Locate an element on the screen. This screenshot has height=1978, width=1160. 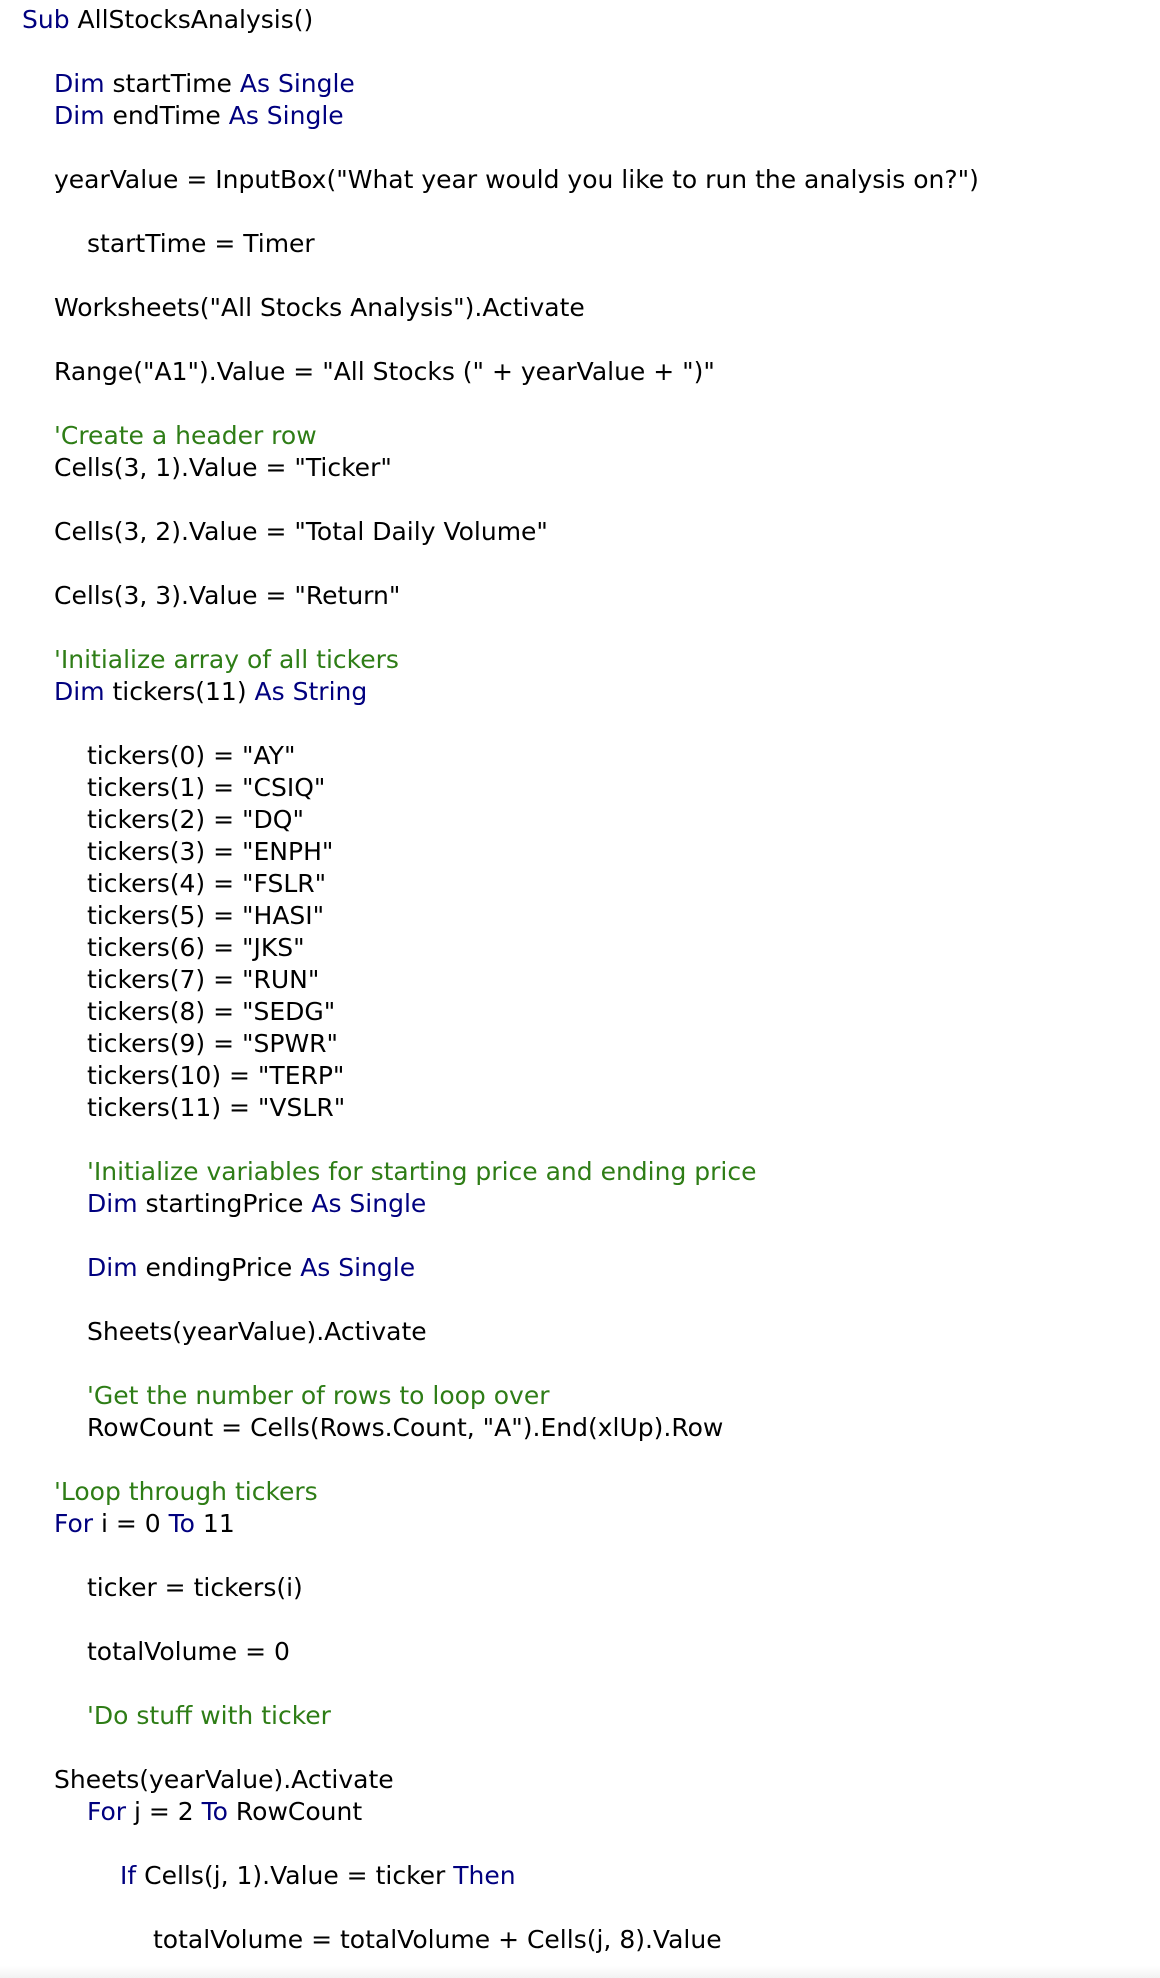
comment-token: 'Loop through tickers is located at coordinates (186, 1491).